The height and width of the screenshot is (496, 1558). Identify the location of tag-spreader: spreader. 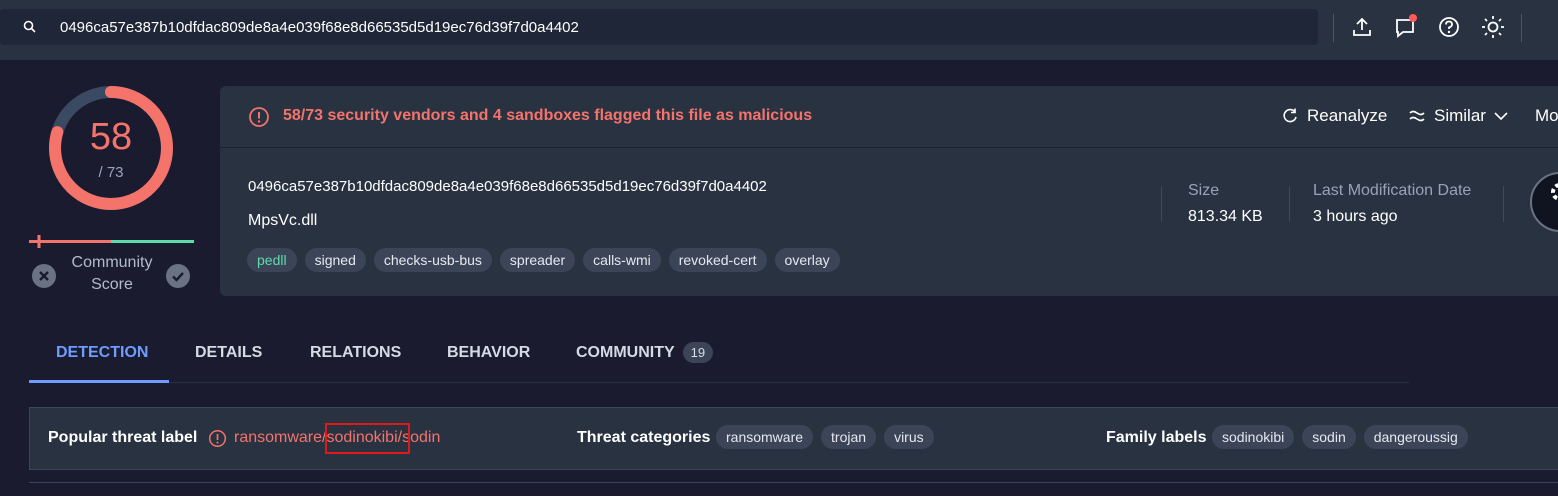
(537, 260).